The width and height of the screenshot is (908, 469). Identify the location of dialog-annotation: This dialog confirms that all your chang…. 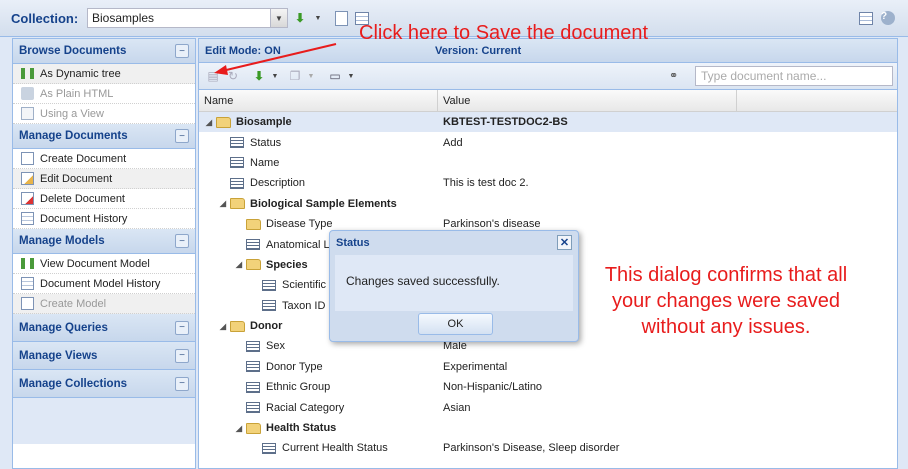
(726, 301).